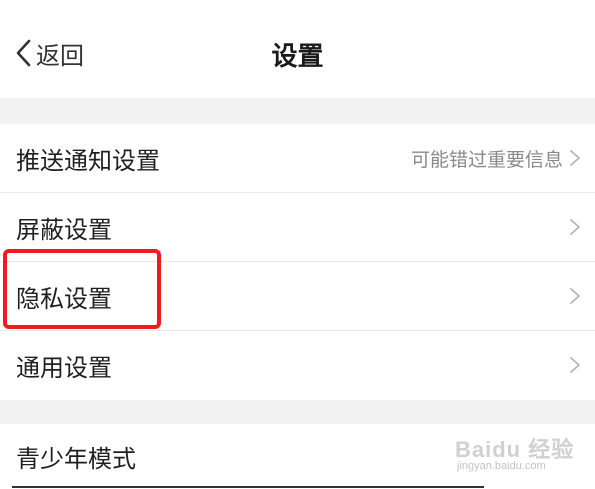 The width and height of the screenshot is (595, 489). Describe the element at coordinates (297, 296) in the screenshot. I see `settings-item-privacy: 隐私设置` at that location.